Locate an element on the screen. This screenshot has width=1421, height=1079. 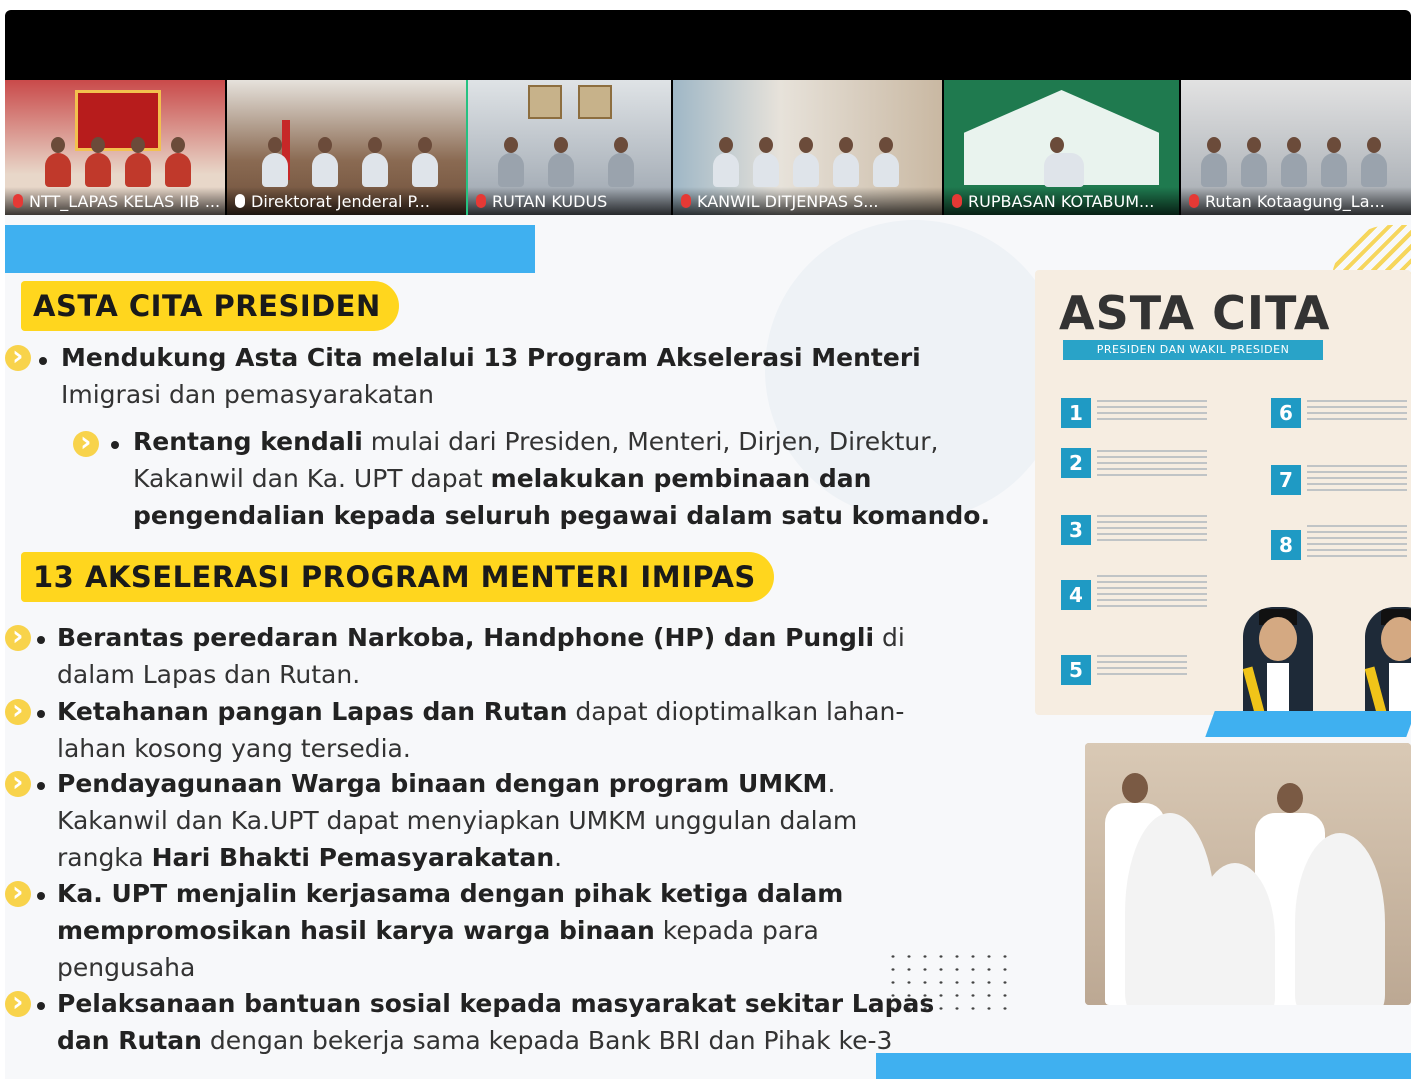
number-badge: 1 is located at coordinates (1076, 413).